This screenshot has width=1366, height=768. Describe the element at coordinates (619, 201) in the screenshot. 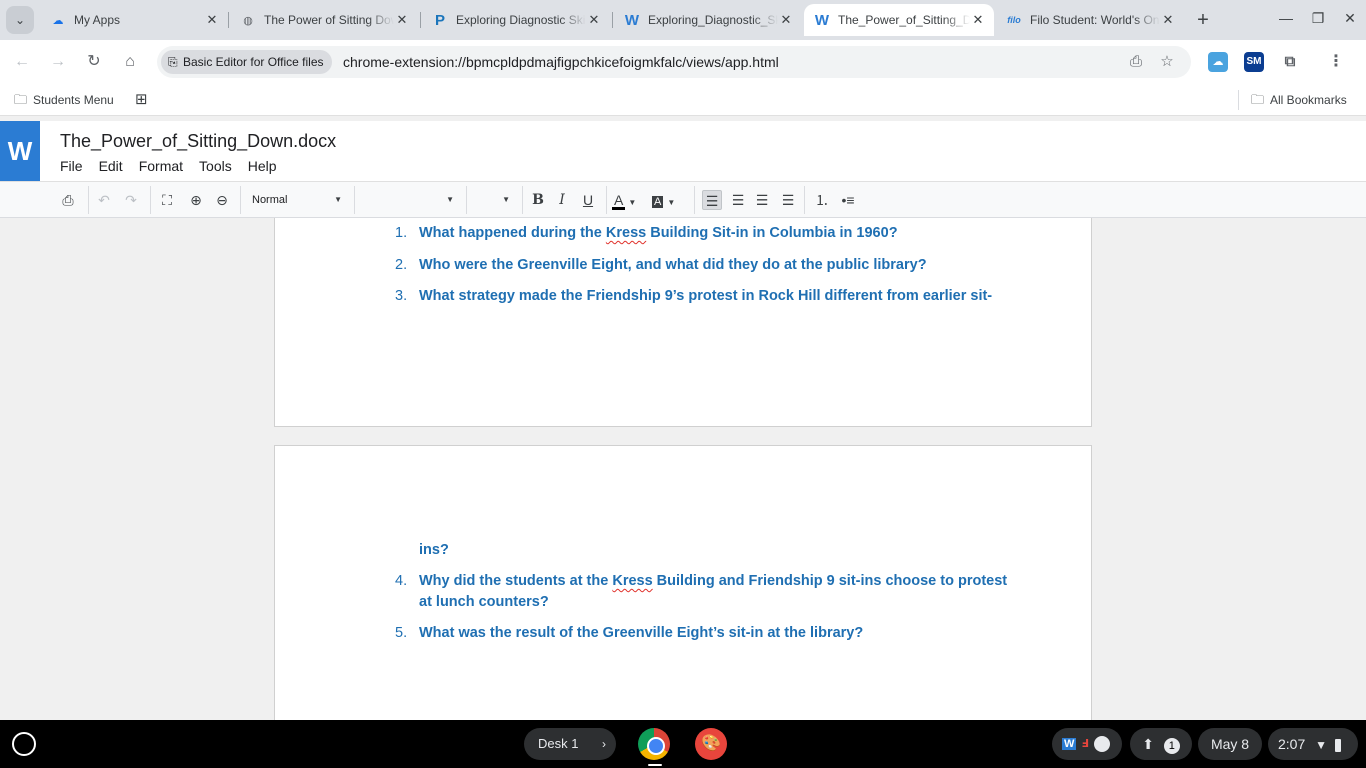

I see `font-color-icon: A` at that location.